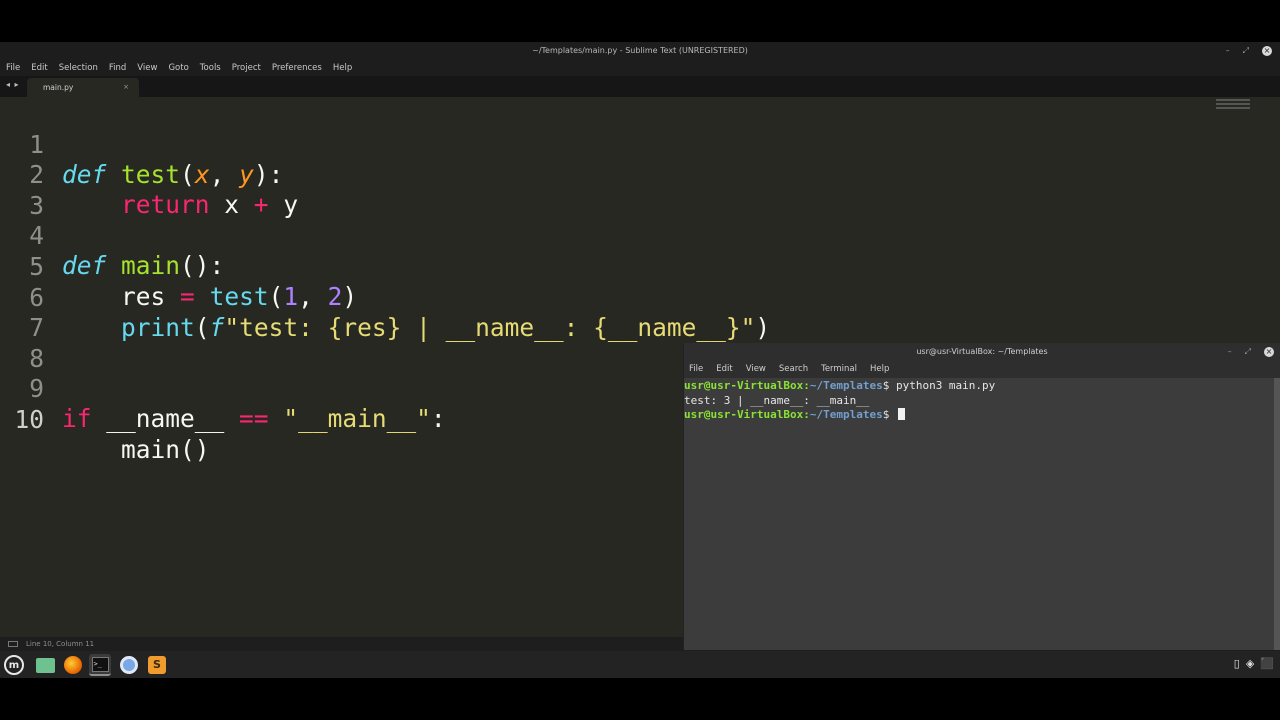 This screenshot has height=720, width=1280. What do you see at coordinates (246, 68) in the screenshot?
I see `menu-project: Project` at bounding box center [246, 68].